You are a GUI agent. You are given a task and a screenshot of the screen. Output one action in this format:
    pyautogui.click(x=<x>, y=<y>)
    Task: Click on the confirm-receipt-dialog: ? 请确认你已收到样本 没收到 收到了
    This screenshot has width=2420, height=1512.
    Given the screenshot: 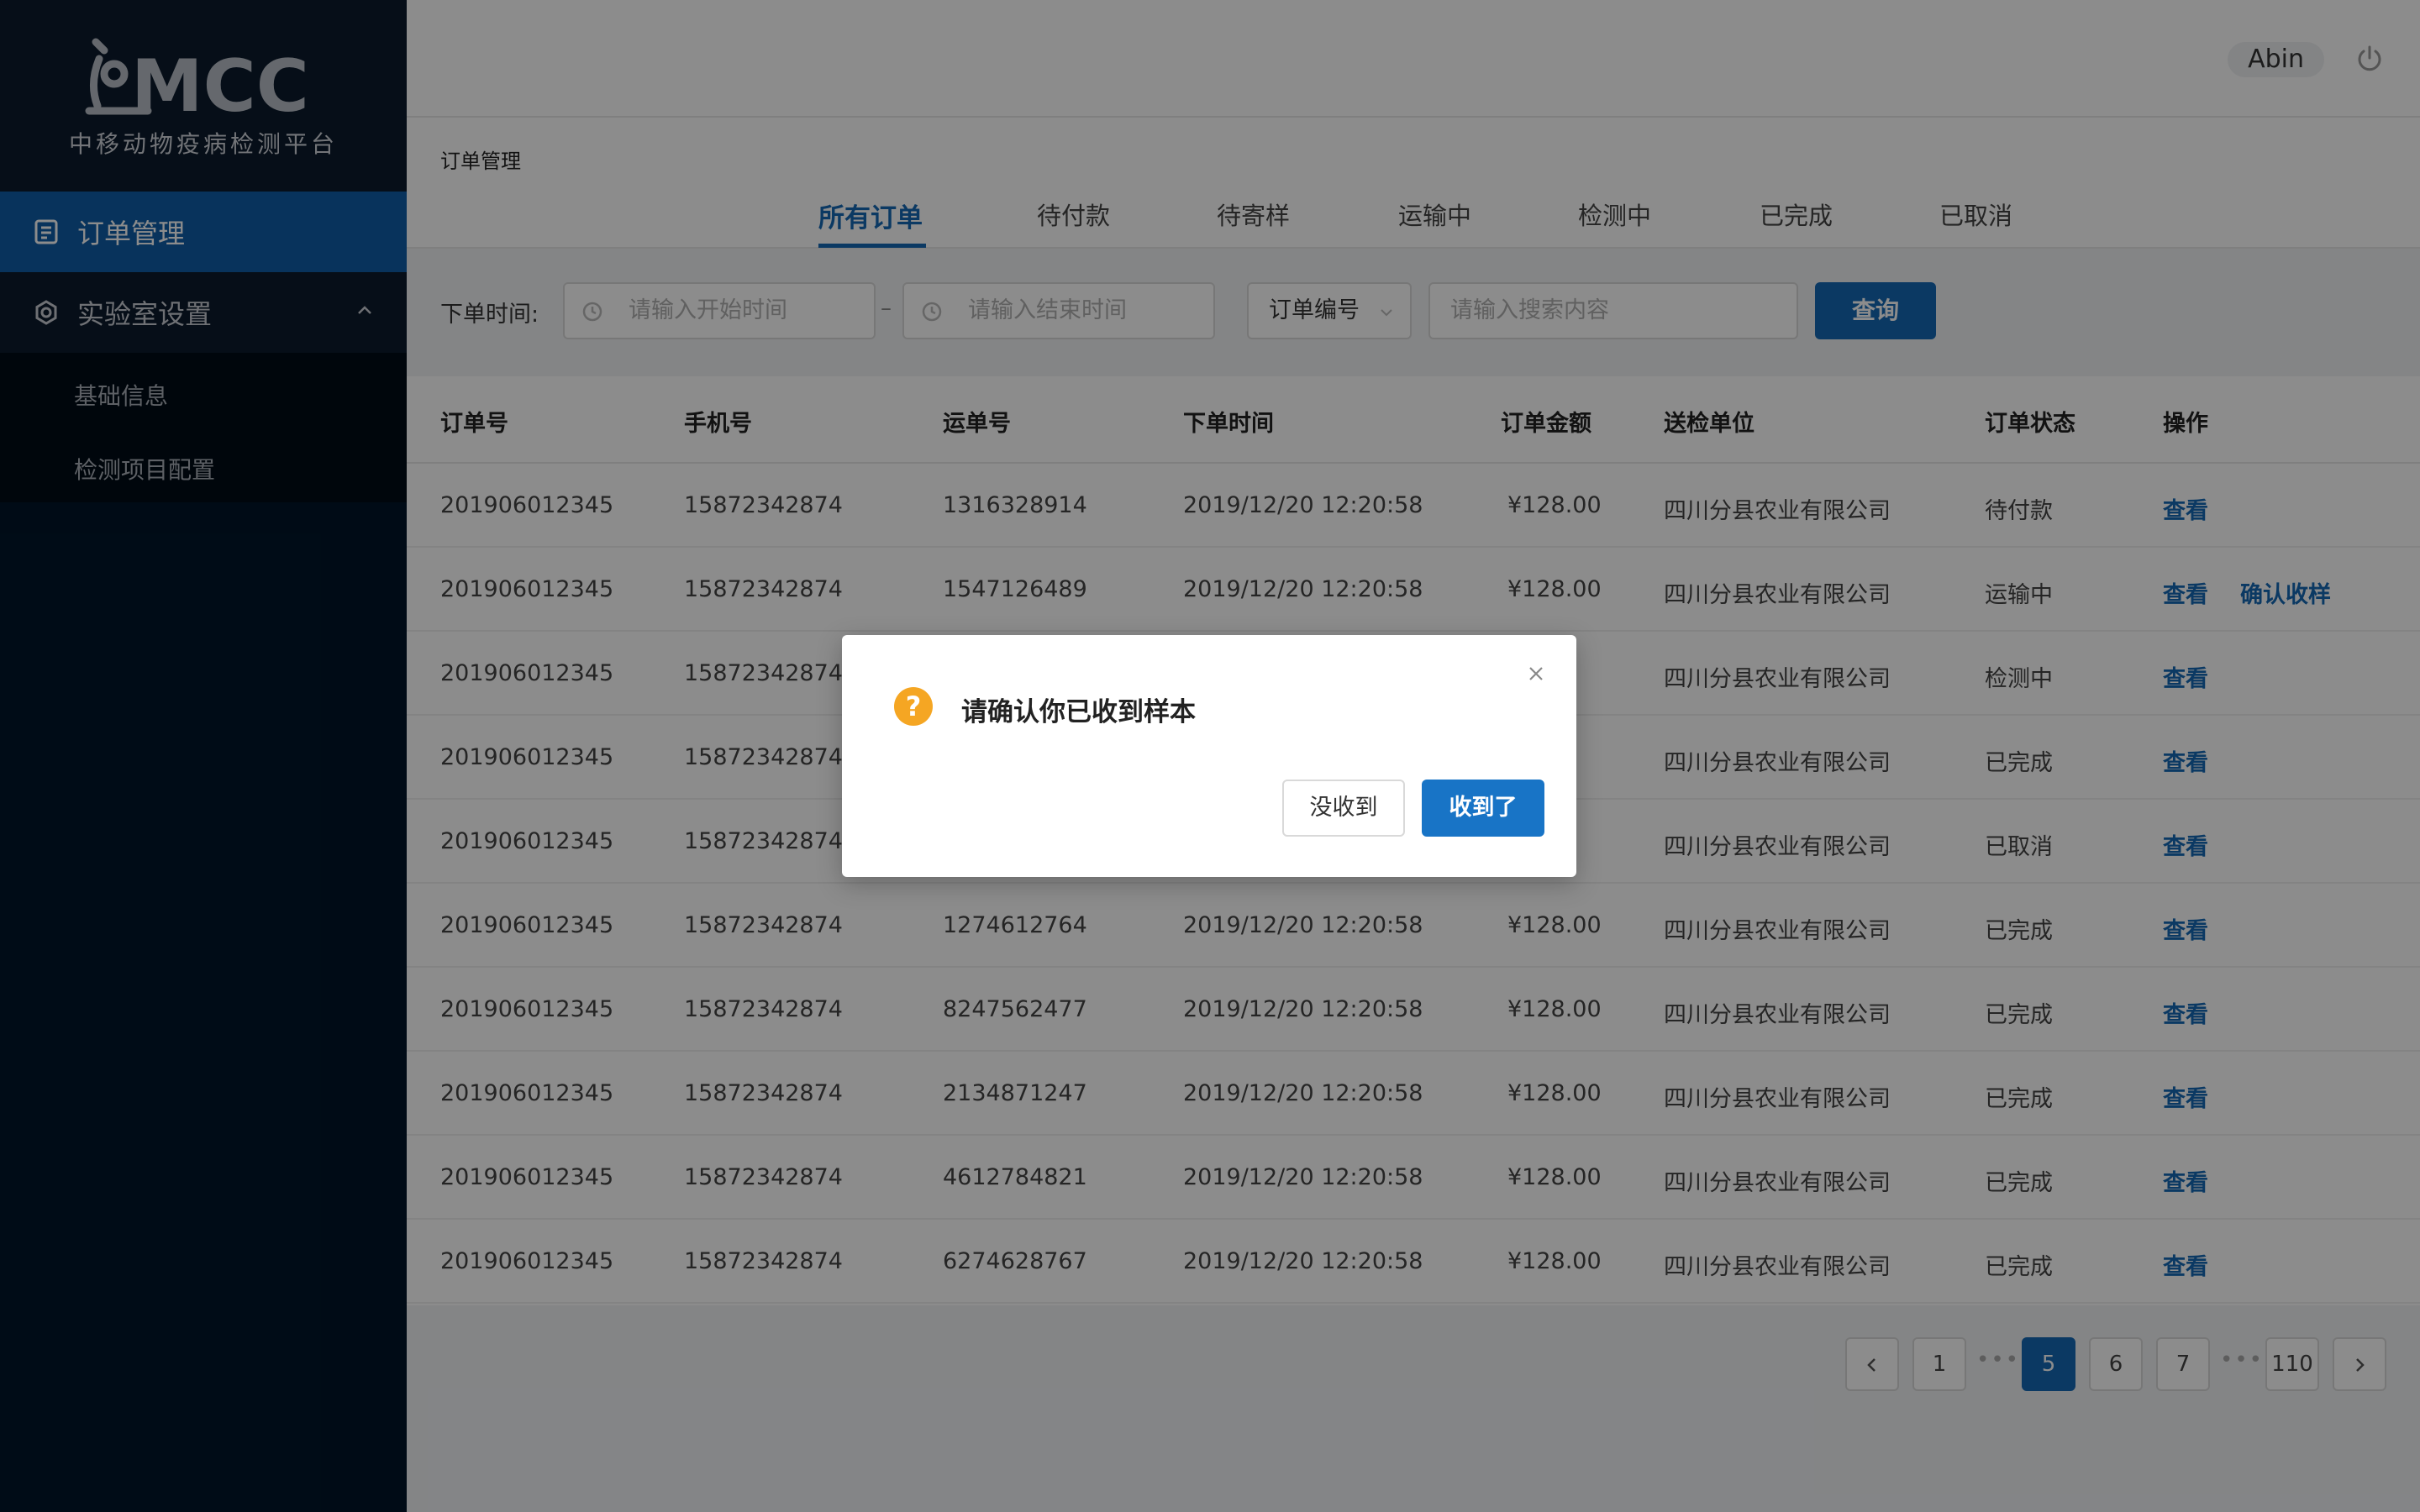 What is the action you would take?
    pyautogui.click(x=1209, y=756)
    